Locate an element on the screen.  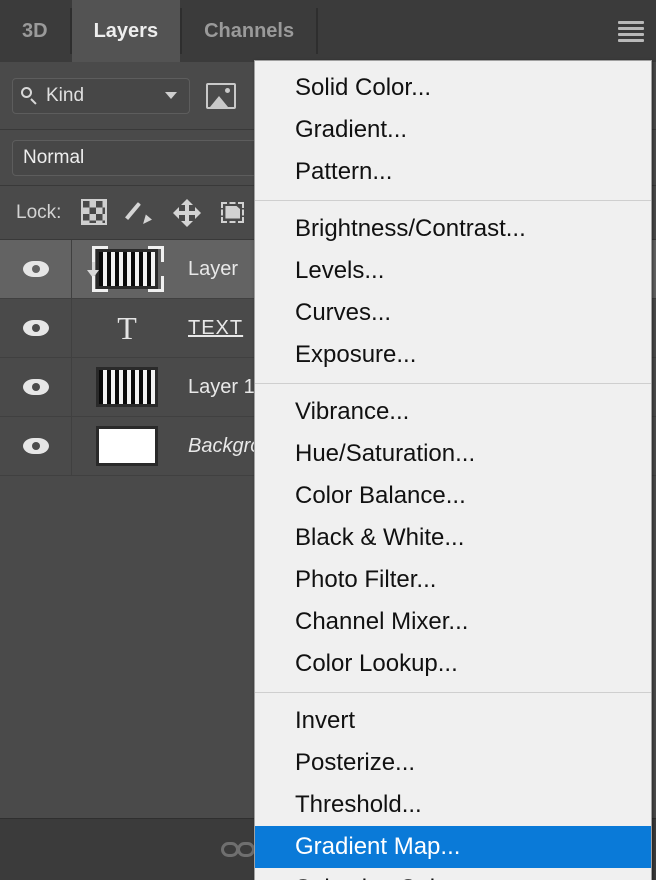
lock-transparent-pixels-icon is located at coordinates (95, 212).